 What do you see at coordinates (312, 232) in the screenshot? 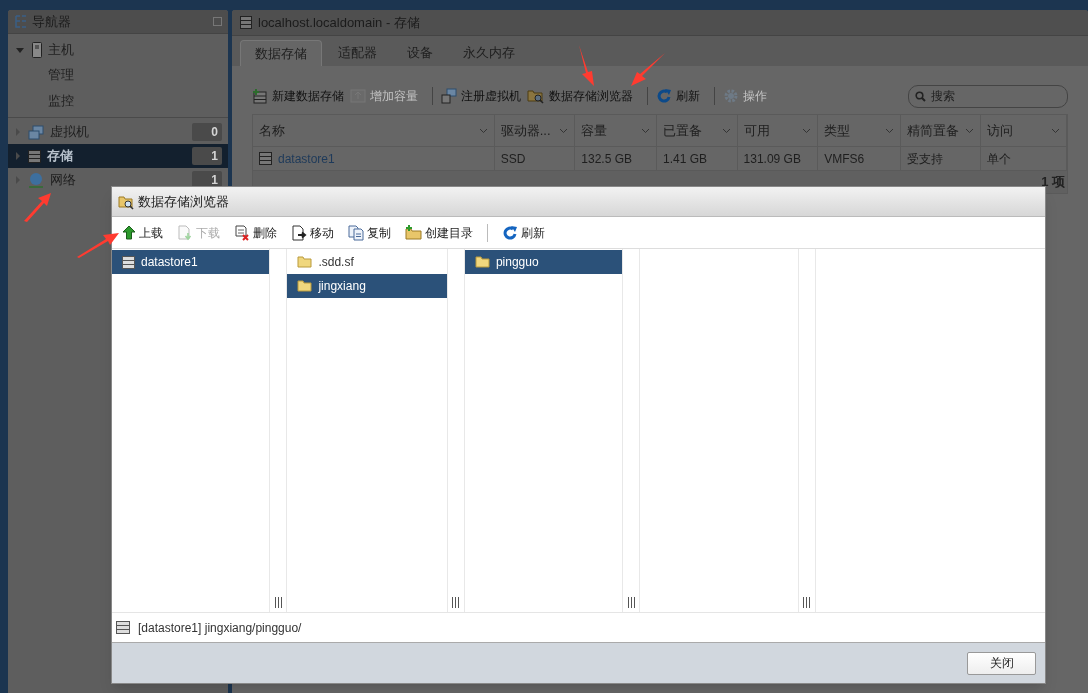
I see `toolbar-button: 移动` at bounding box center [312, 232].